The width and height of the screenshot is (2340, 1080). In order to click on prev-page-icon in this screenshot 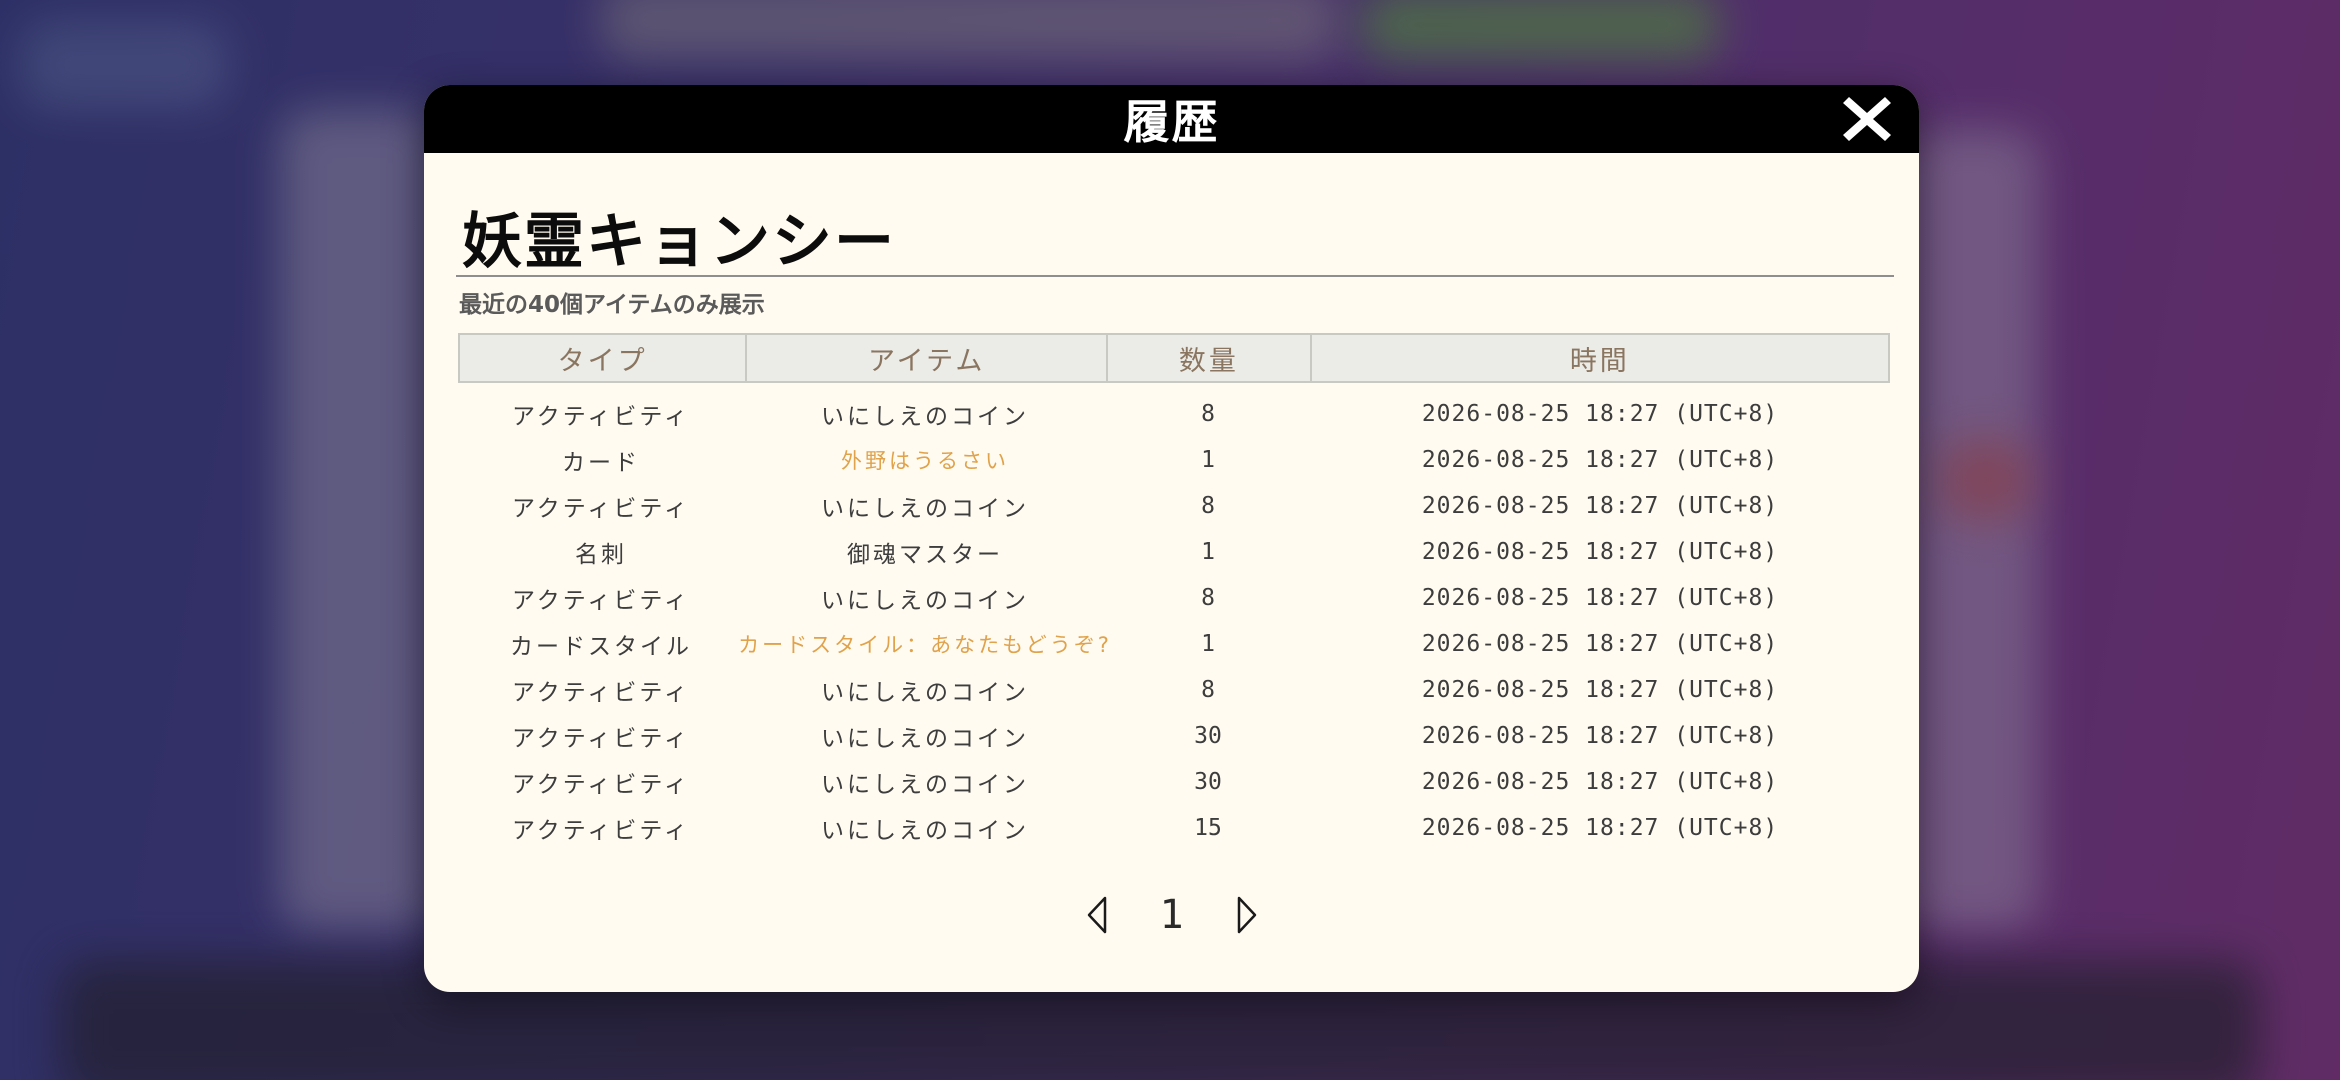, I will do `click(1096, 915)`.